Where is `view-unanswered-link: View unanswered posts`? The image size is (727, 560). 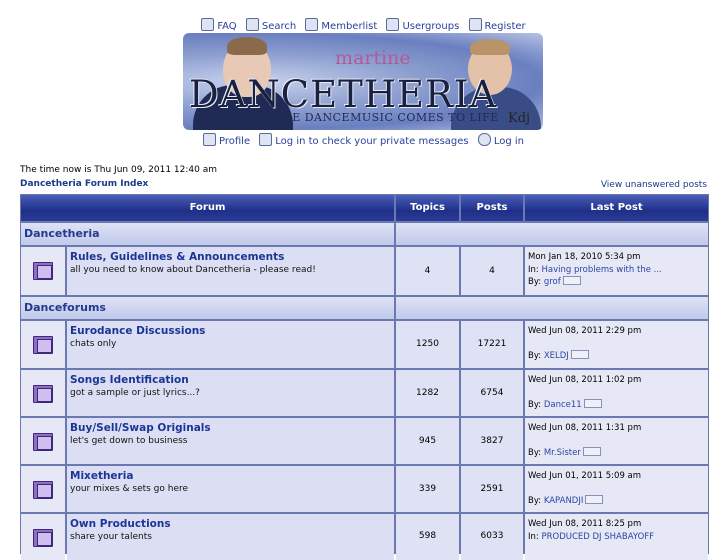 view-unanswered-link: View unanswered posts is located at coordinates (654, 185).